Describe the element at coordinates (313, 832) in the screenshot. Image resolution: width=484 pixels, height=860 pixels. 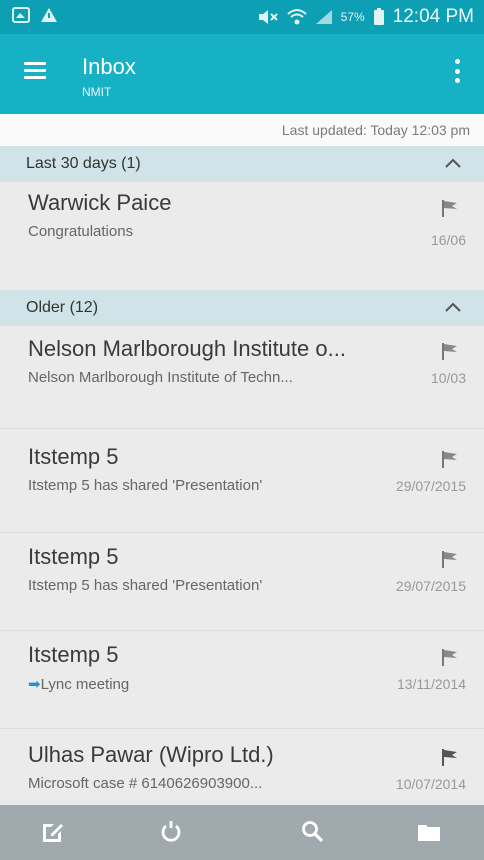
I see `search-icon` at that location.